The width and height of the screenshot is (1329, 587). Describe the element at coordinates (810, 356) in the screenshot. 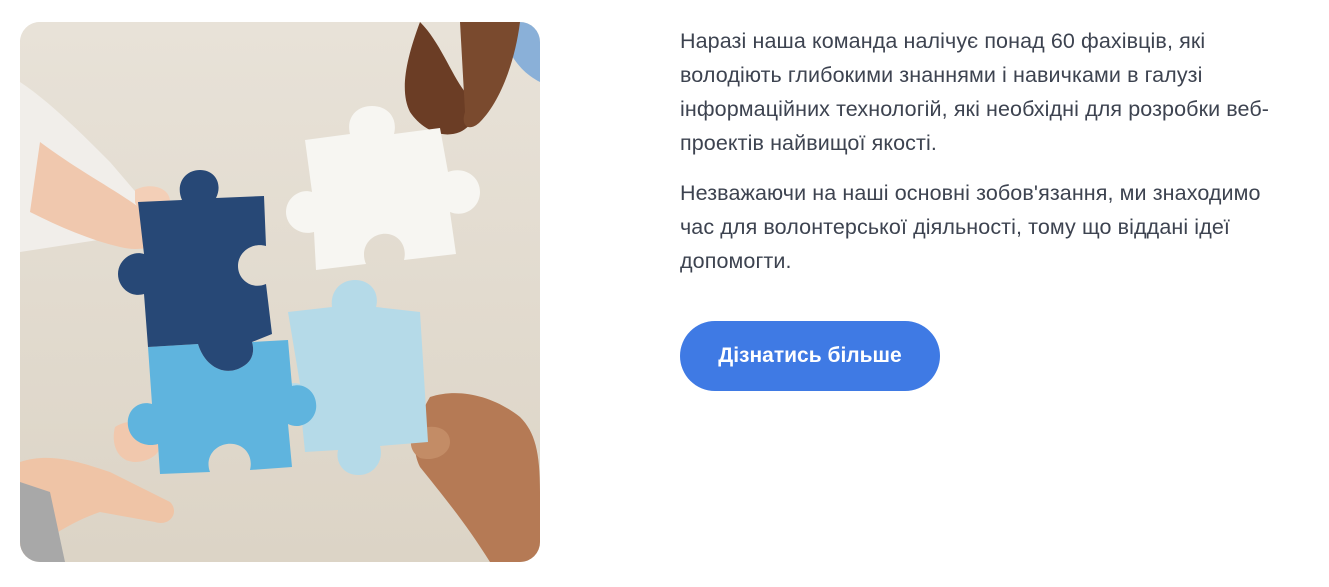

I see `learn-more-button: Дізнатись більше` at that location.